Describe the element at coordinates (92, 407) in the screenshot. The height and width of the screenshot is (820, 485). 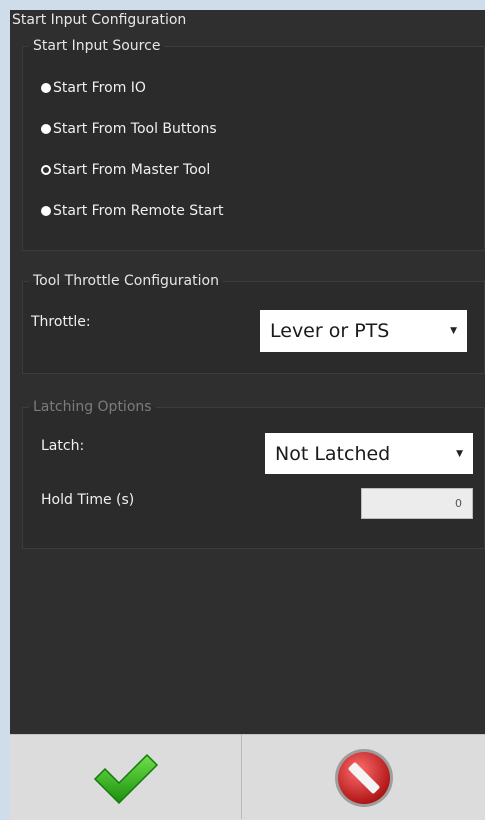
I see `latching-options-legend: Latching Options` at that location.